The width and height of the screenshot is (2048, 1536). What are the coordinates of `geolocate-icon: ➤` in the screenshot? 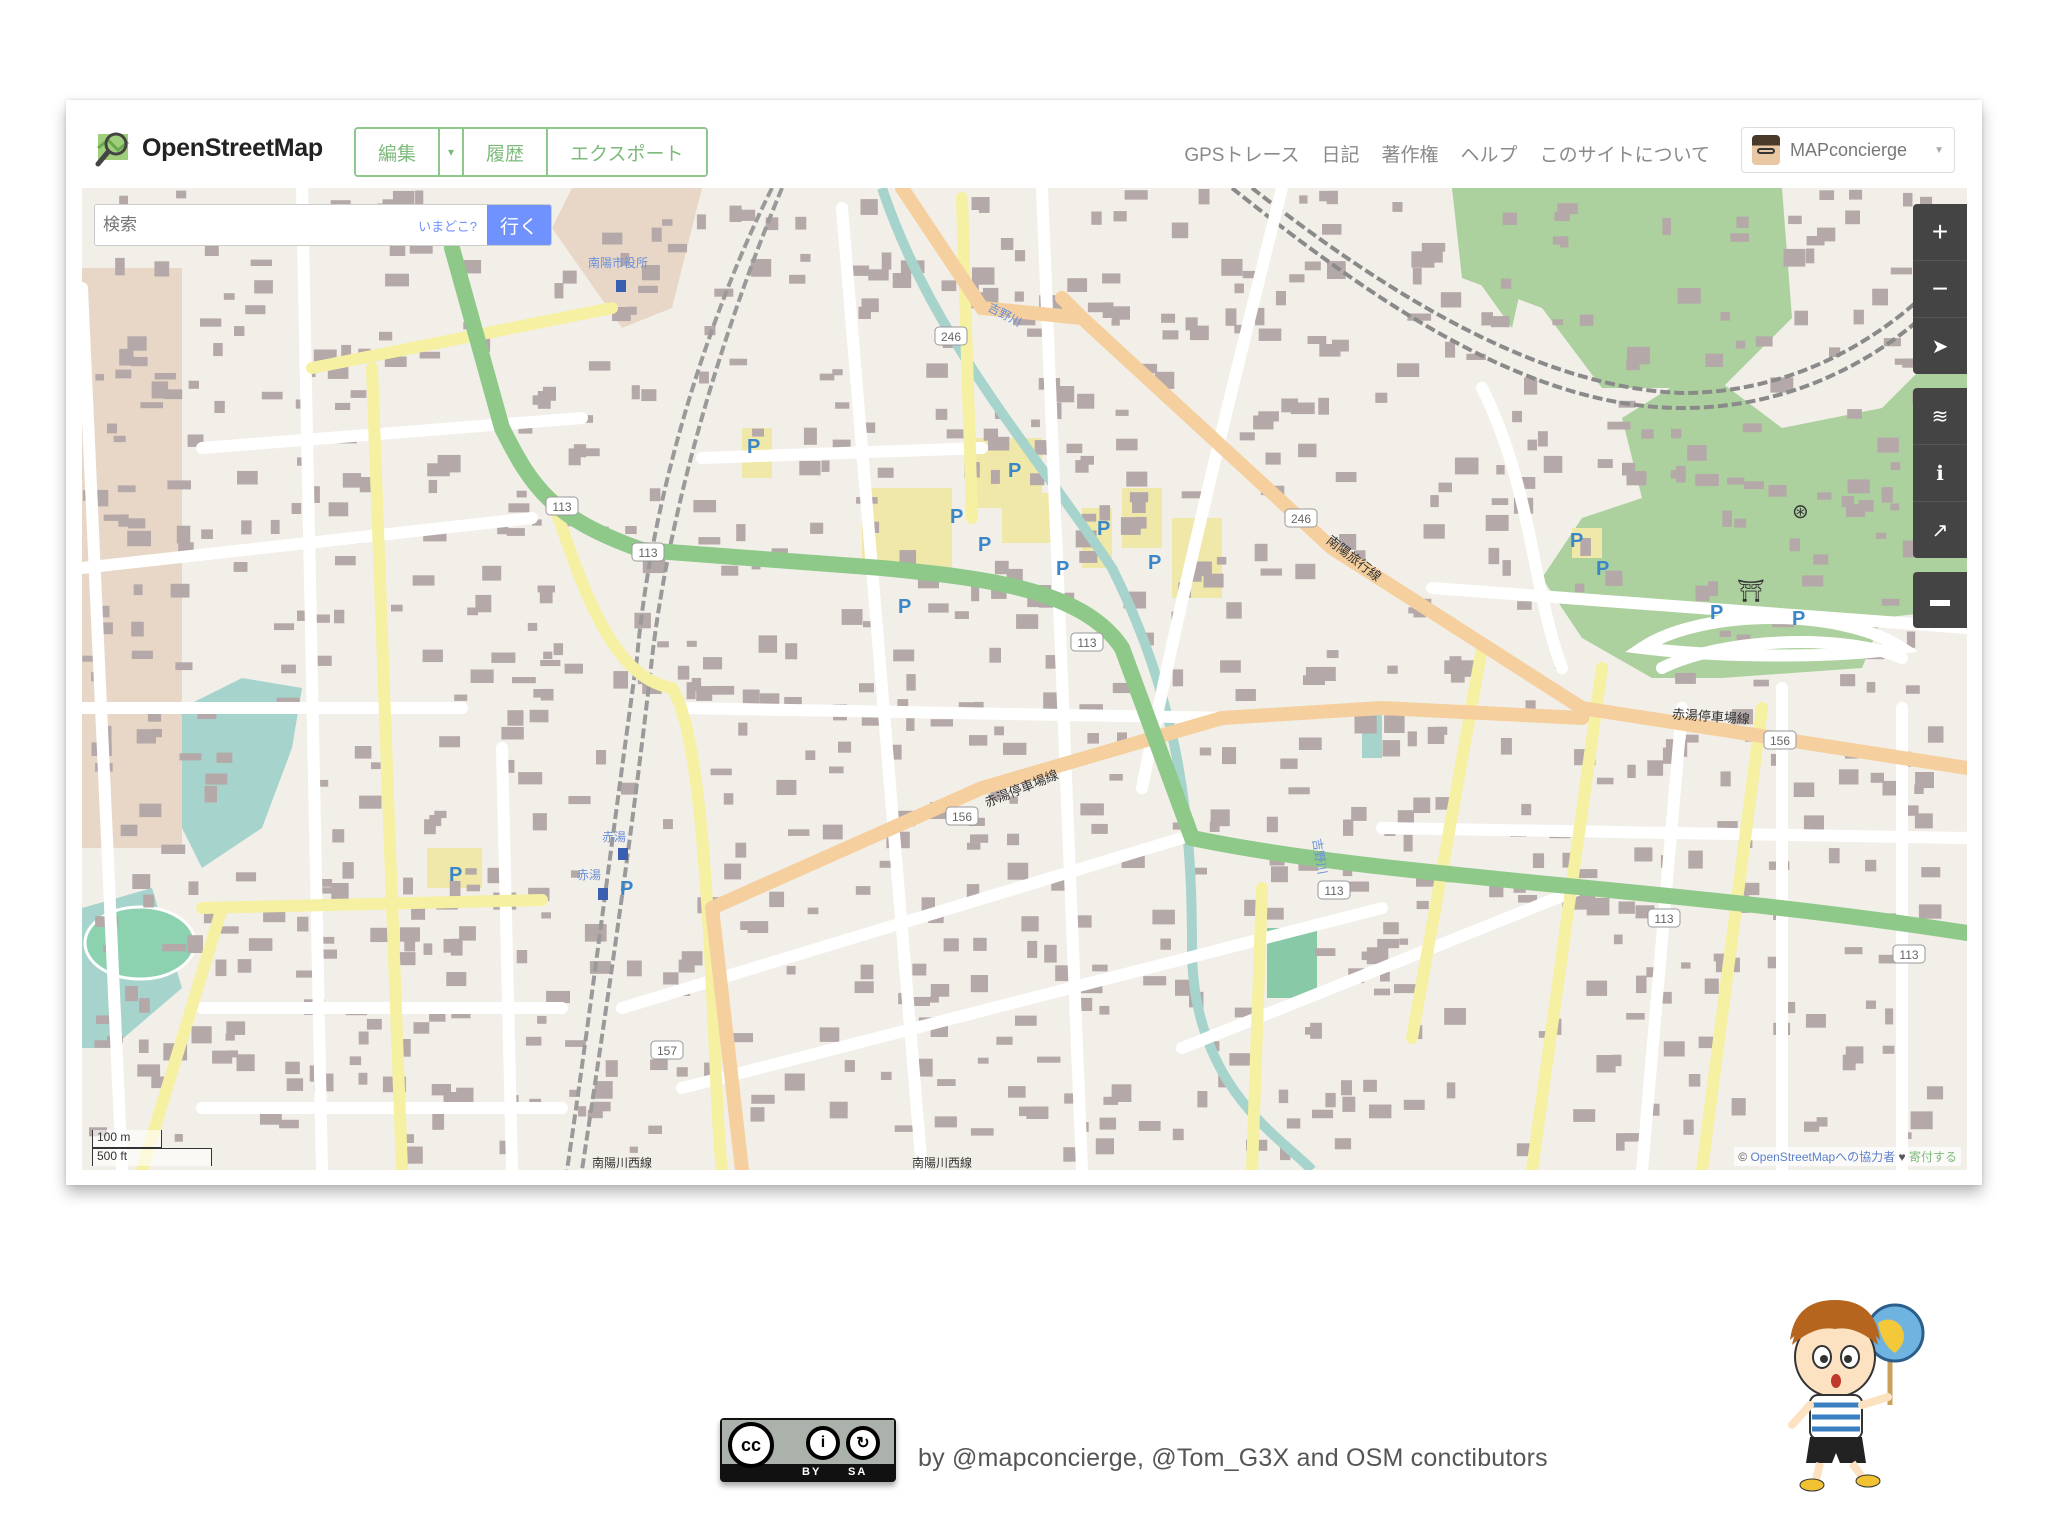 It's located at (1940, 346).